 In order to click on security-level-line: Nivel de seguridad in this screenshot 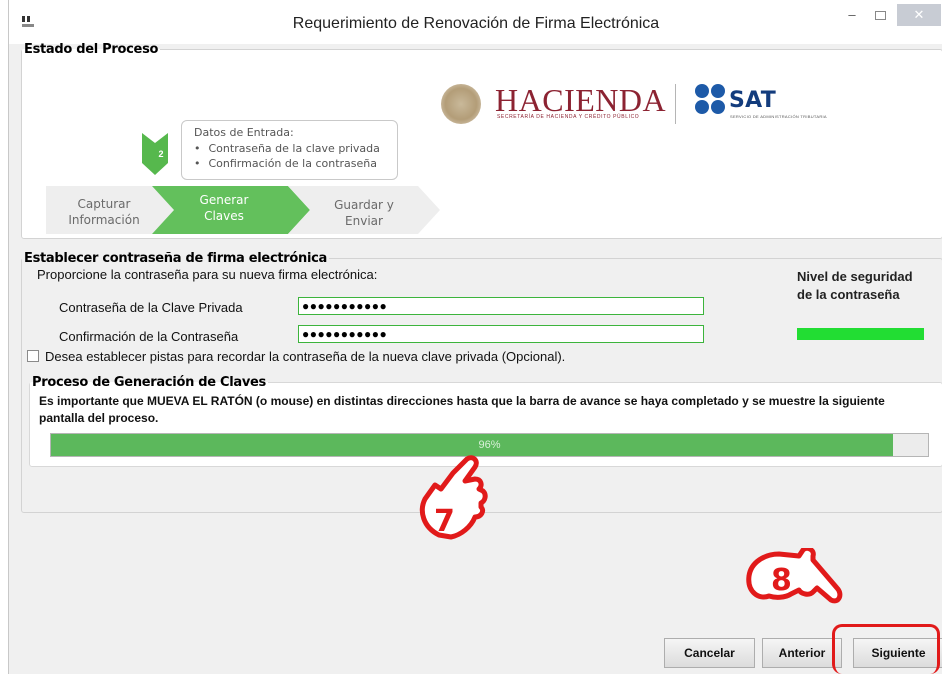, I will do `click(855, 276)`.